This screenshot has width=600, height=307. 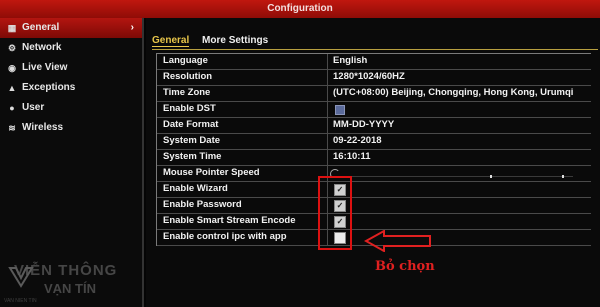 What do you see at coordinates (235, 40) in the screenshot?
I see `tab-more-settings: More Settings` at bounding box center [235, 40].